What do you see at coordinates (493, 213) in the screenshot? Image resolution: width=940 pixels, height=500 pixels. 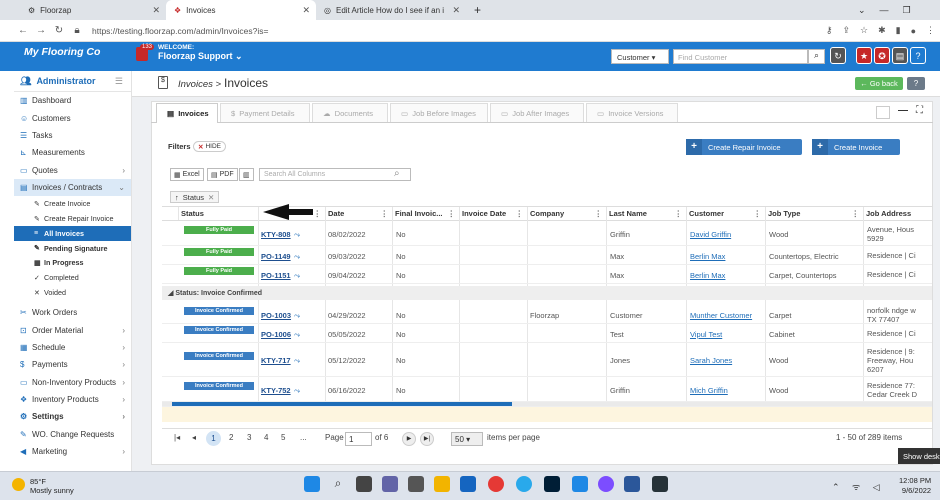 I see `col-header-invoice-date: Invoice Date ⋮` at bounding box center [493, 213].